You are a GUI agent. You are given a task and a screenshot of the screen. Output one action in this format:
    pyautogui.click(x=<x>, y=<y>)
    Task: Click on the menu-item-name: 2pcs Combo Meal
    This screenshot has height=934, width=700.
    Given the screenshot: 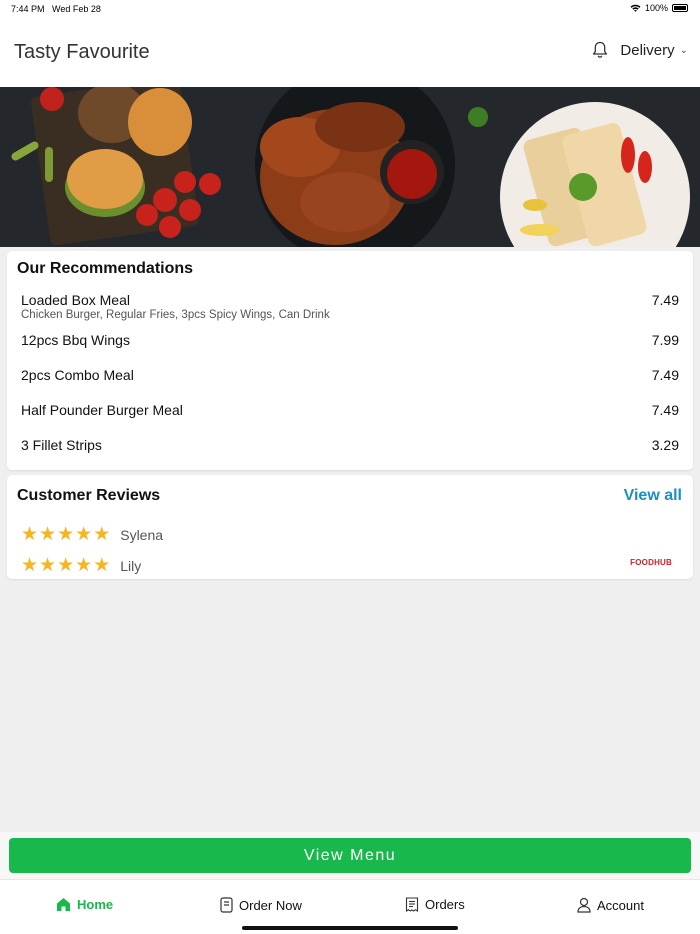 What is the action you would take?
    pyautogui.click(x=77, y=375)
    